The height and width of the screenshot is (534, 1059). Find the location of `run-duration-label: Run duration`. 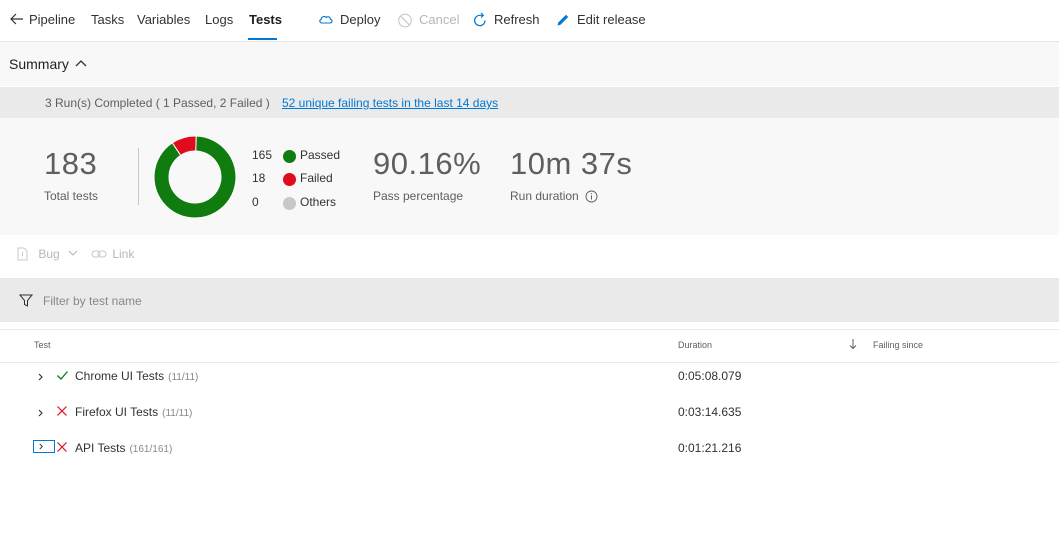

run-duration-label: Run duration is located at coordinates (544, 196).